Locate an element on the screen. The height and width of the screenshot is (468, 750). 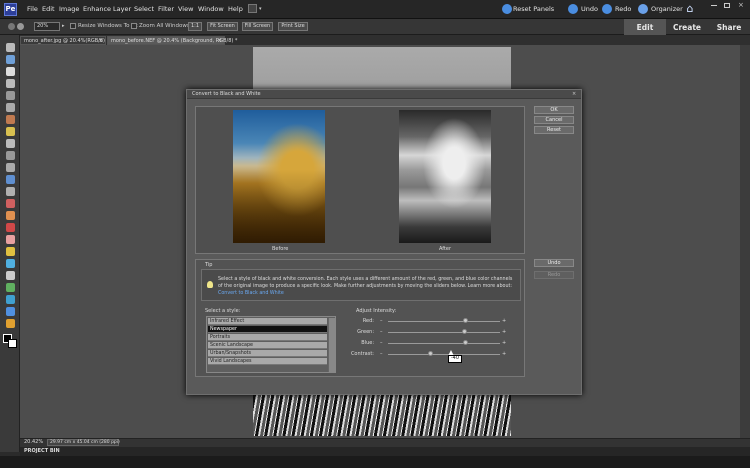
workspace-icon is located at coordinates (252, 8).